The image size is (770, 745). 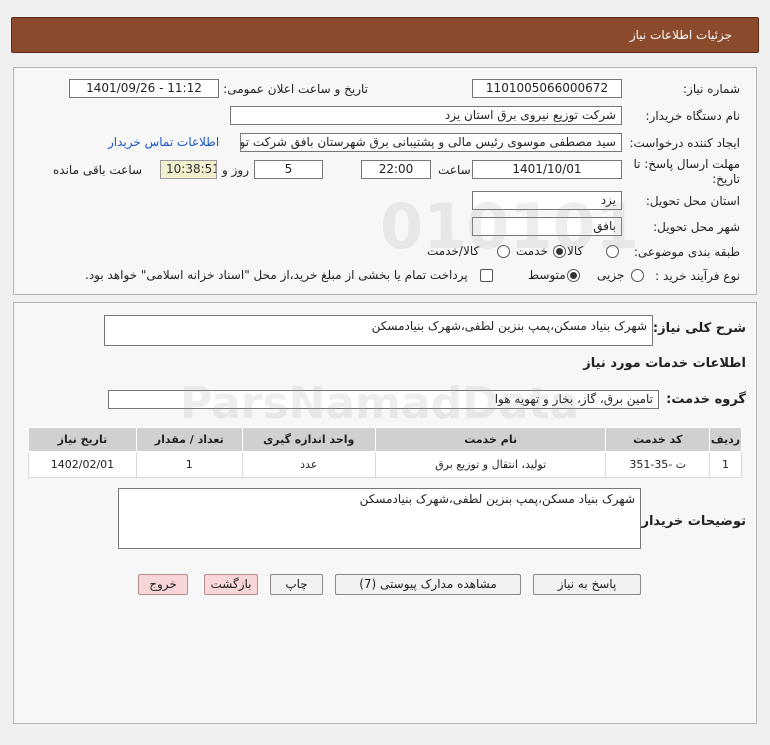 What do you see at coordinates (711, 89) in the screenshot?
I see `need-number-label: شماره نیاز:` at bounding box center [711, 89].